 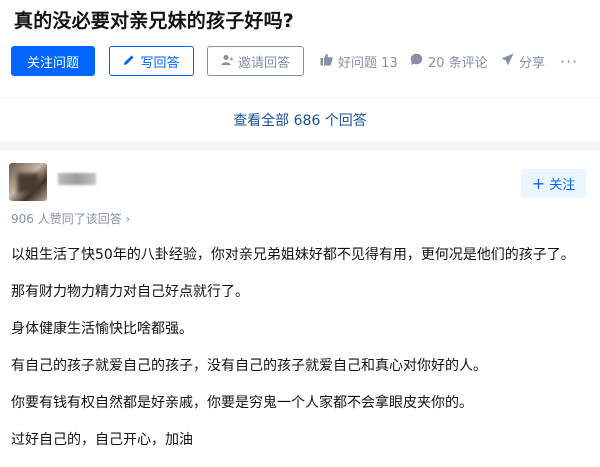 What do you see at coordinates (154, 19) in the screenshot?
I see `question-title: 真的没必要对亲兄妹的孩子好吗?` at bounding box center [154, 19].